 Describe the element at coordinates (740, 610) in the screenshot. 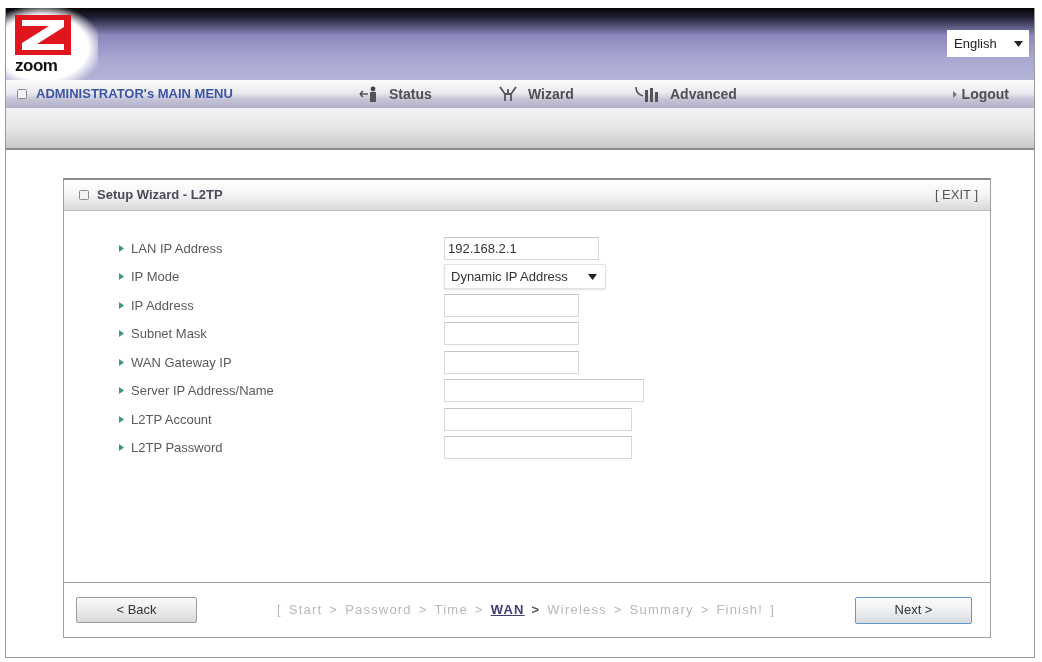

I see `wizard-step: Finish!` at that location.